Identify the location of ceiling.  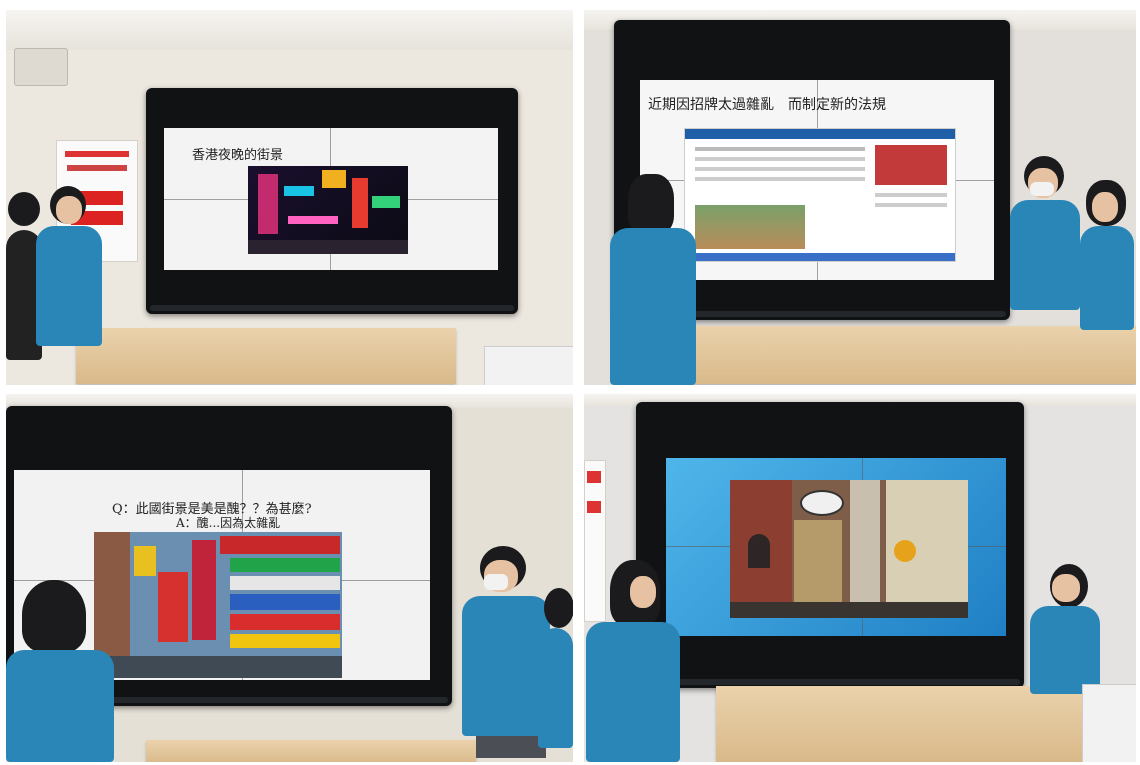
(289, 30).